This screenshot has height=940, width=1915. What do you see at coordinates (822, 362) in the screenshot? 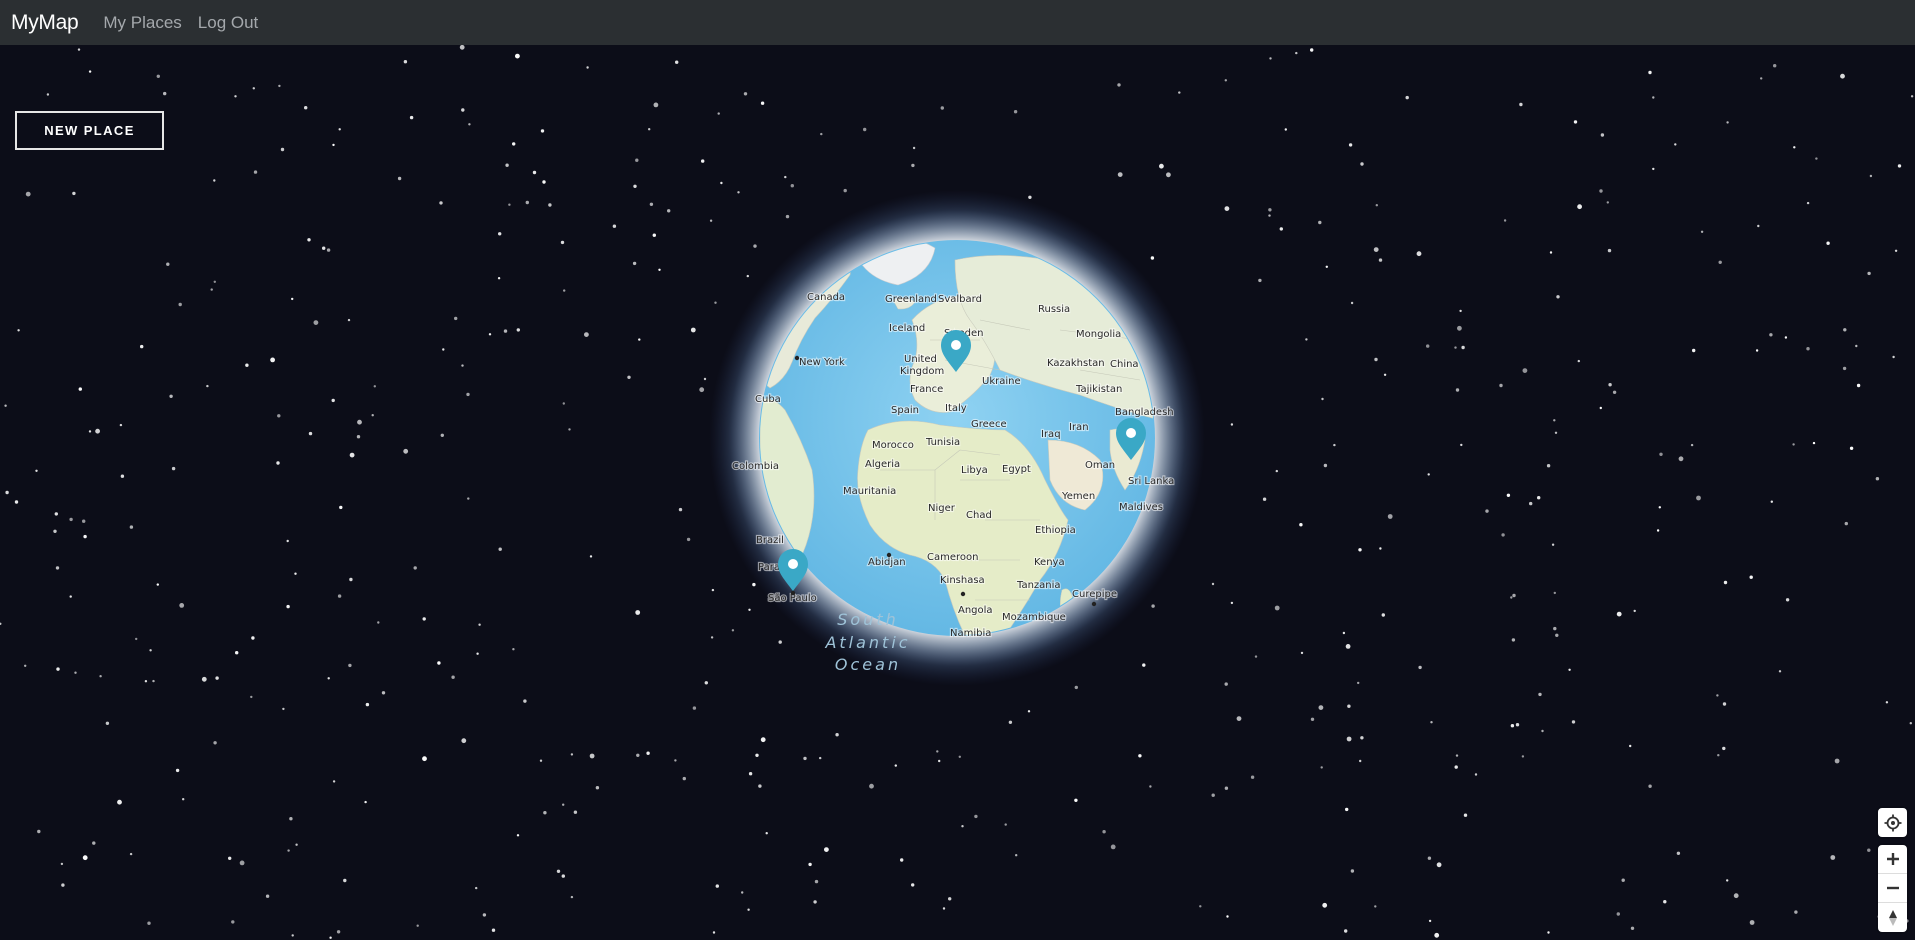
I see `place-label: New York` at bounding box center [822, 362].